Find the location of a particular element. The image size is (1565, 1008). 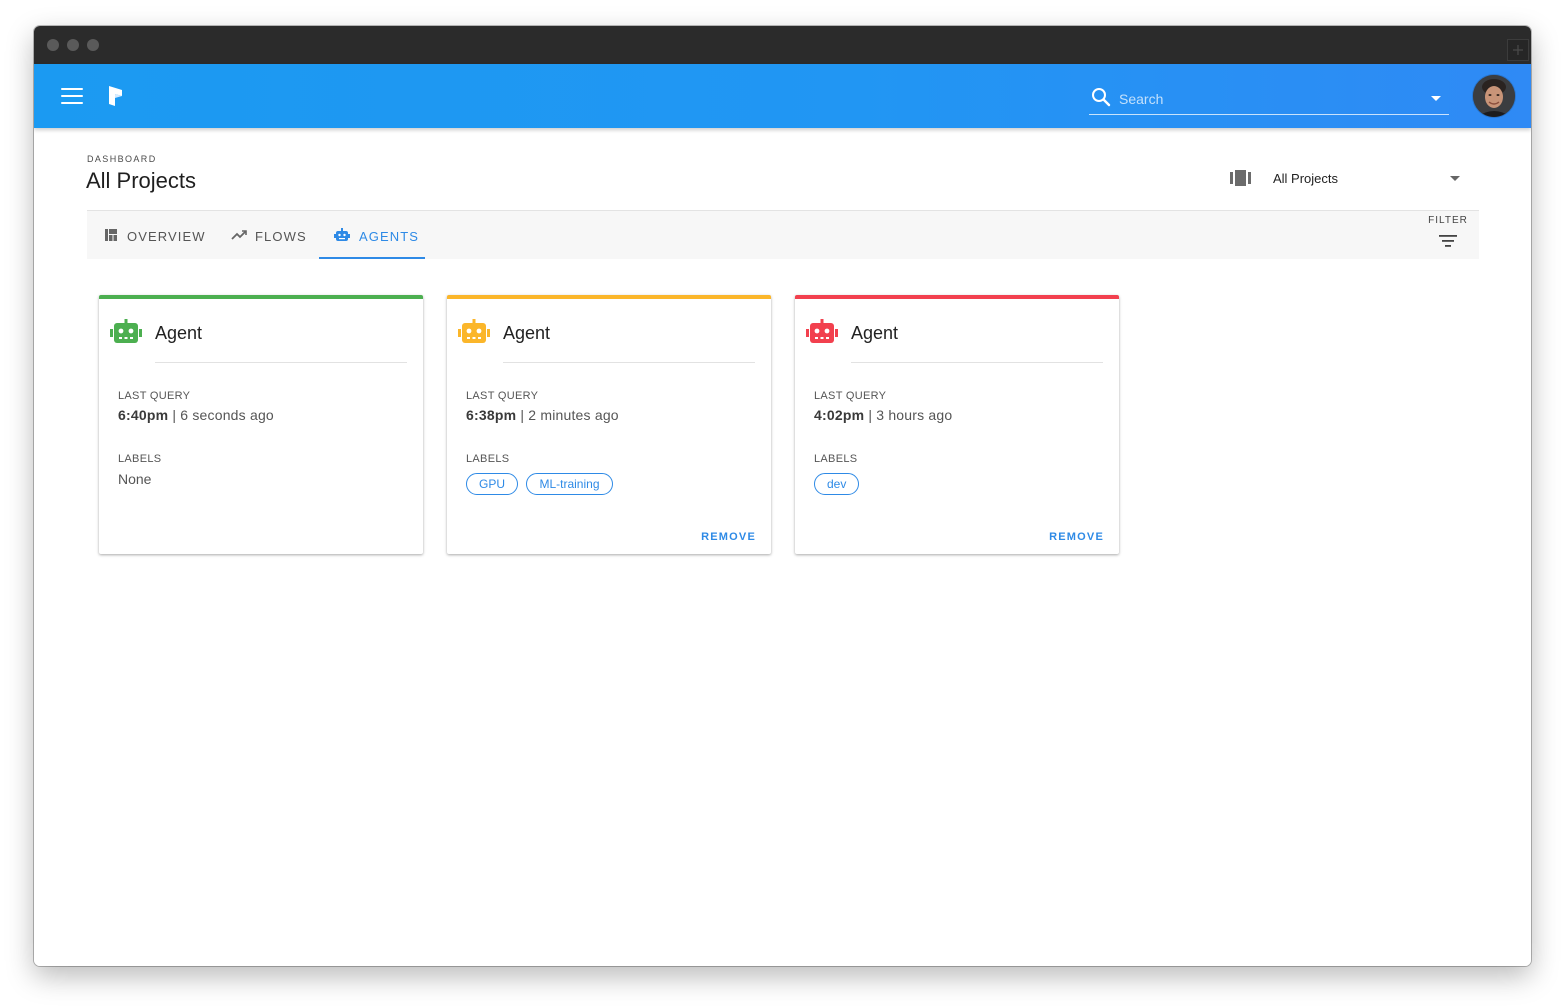

tab-agents-label: AGENTS is located at coordinates (389, 236).